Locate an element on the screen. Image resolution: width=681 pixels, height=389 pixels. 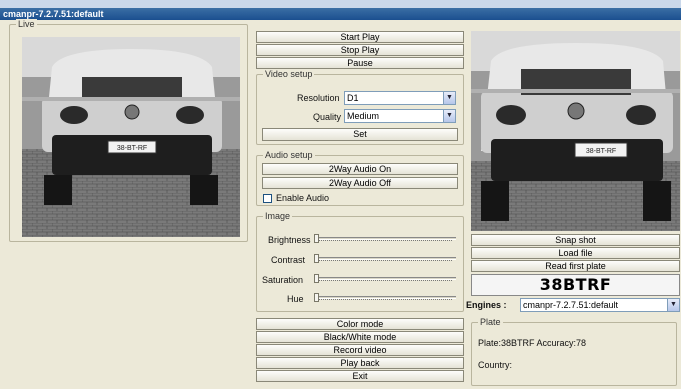
engines-select: cmanpr-7.2.7.51:default ▼ is located at coordinates (600, 305).